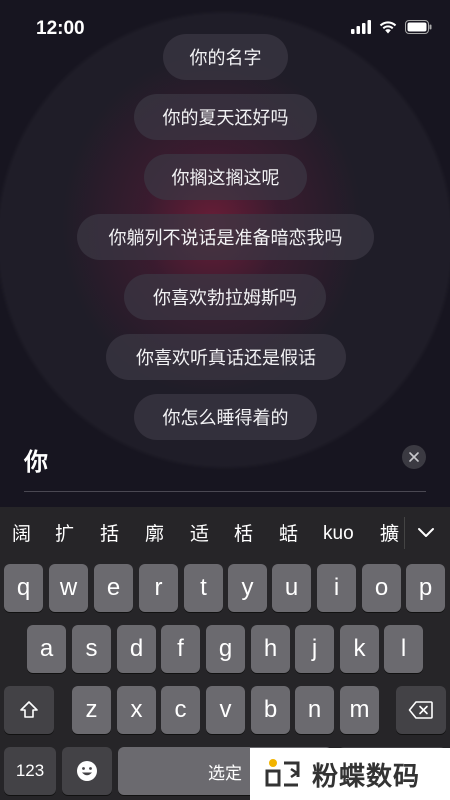 The width and height of the screenshot is (450, 800). Describe the element at coordinates (288, 534) in the screenshot. I see `candidate-item: 蛞` at that location.